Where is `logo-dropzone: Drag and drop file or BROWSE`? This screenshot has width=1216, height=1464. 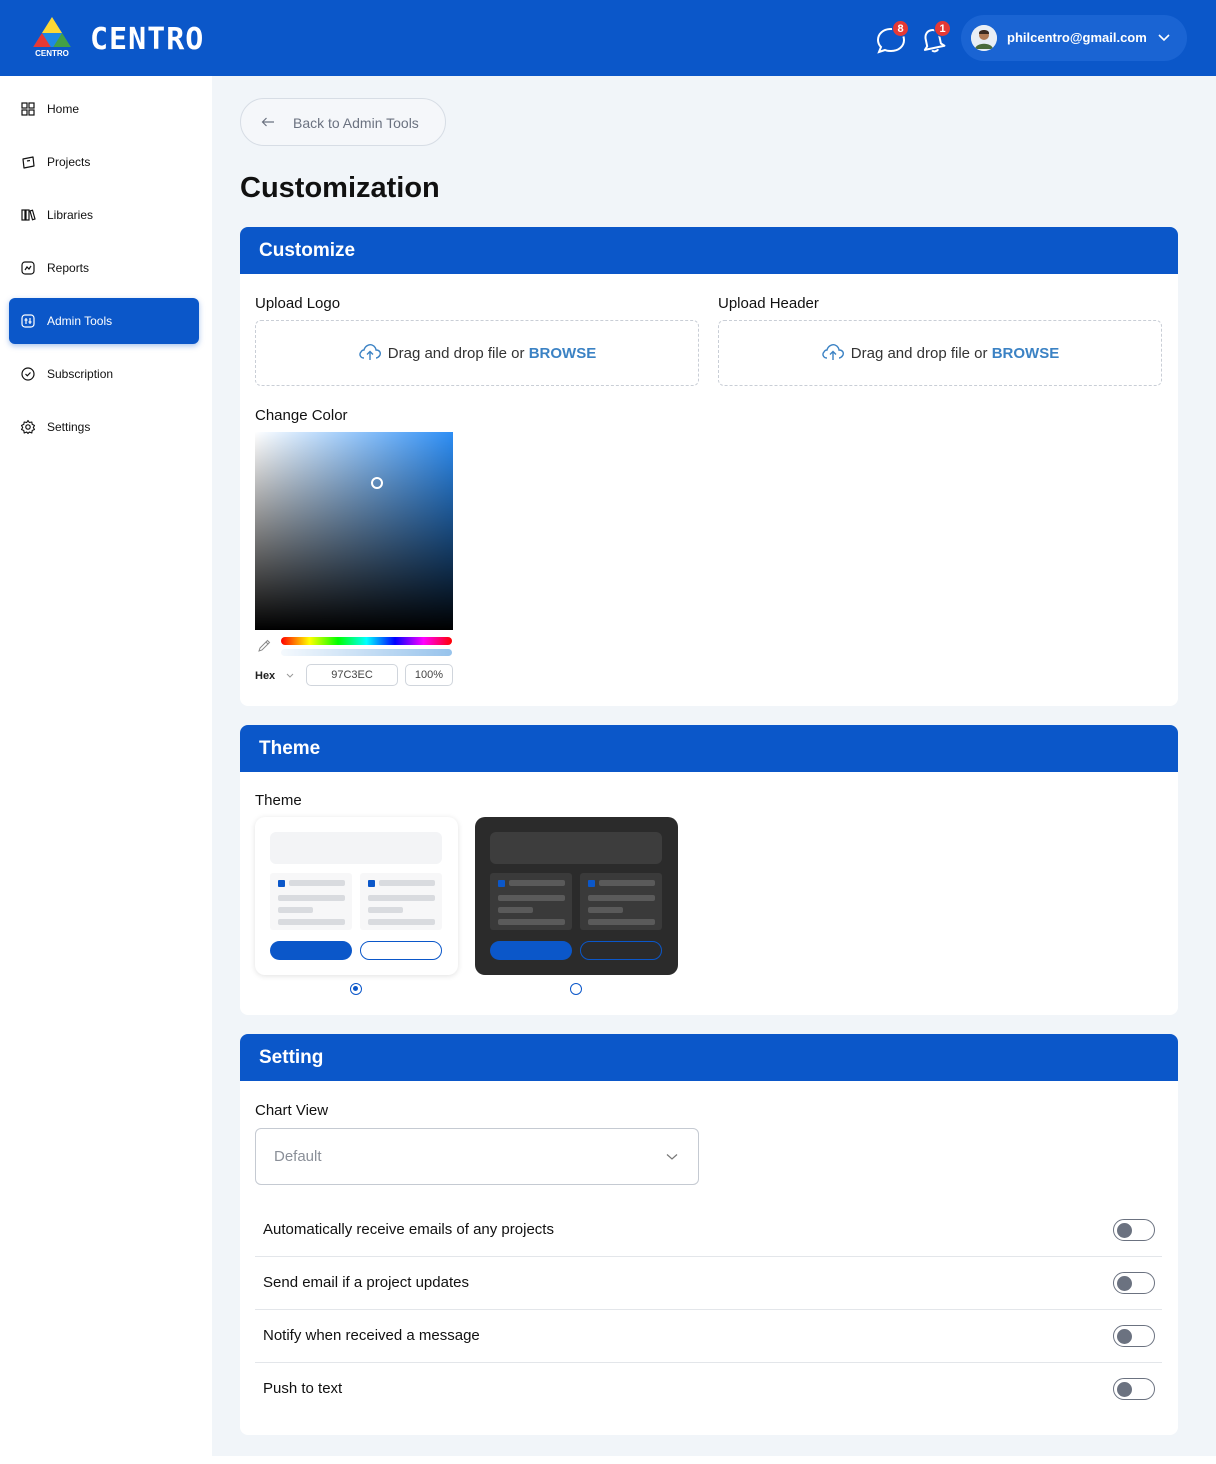
logo-dropzone: Drag and drop file or BROWSE is located at coordinates (477, 353).